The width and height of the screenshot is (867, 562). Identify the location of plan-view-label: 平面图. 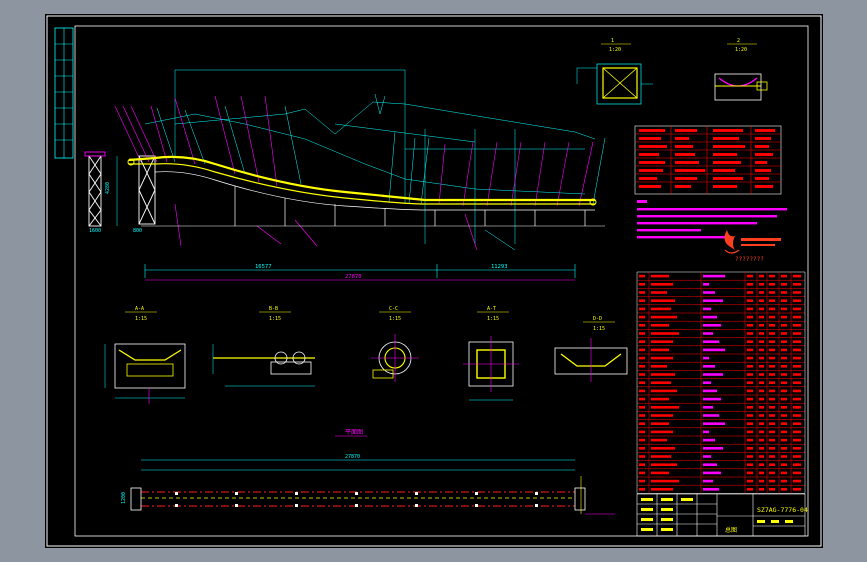
(354, 432).